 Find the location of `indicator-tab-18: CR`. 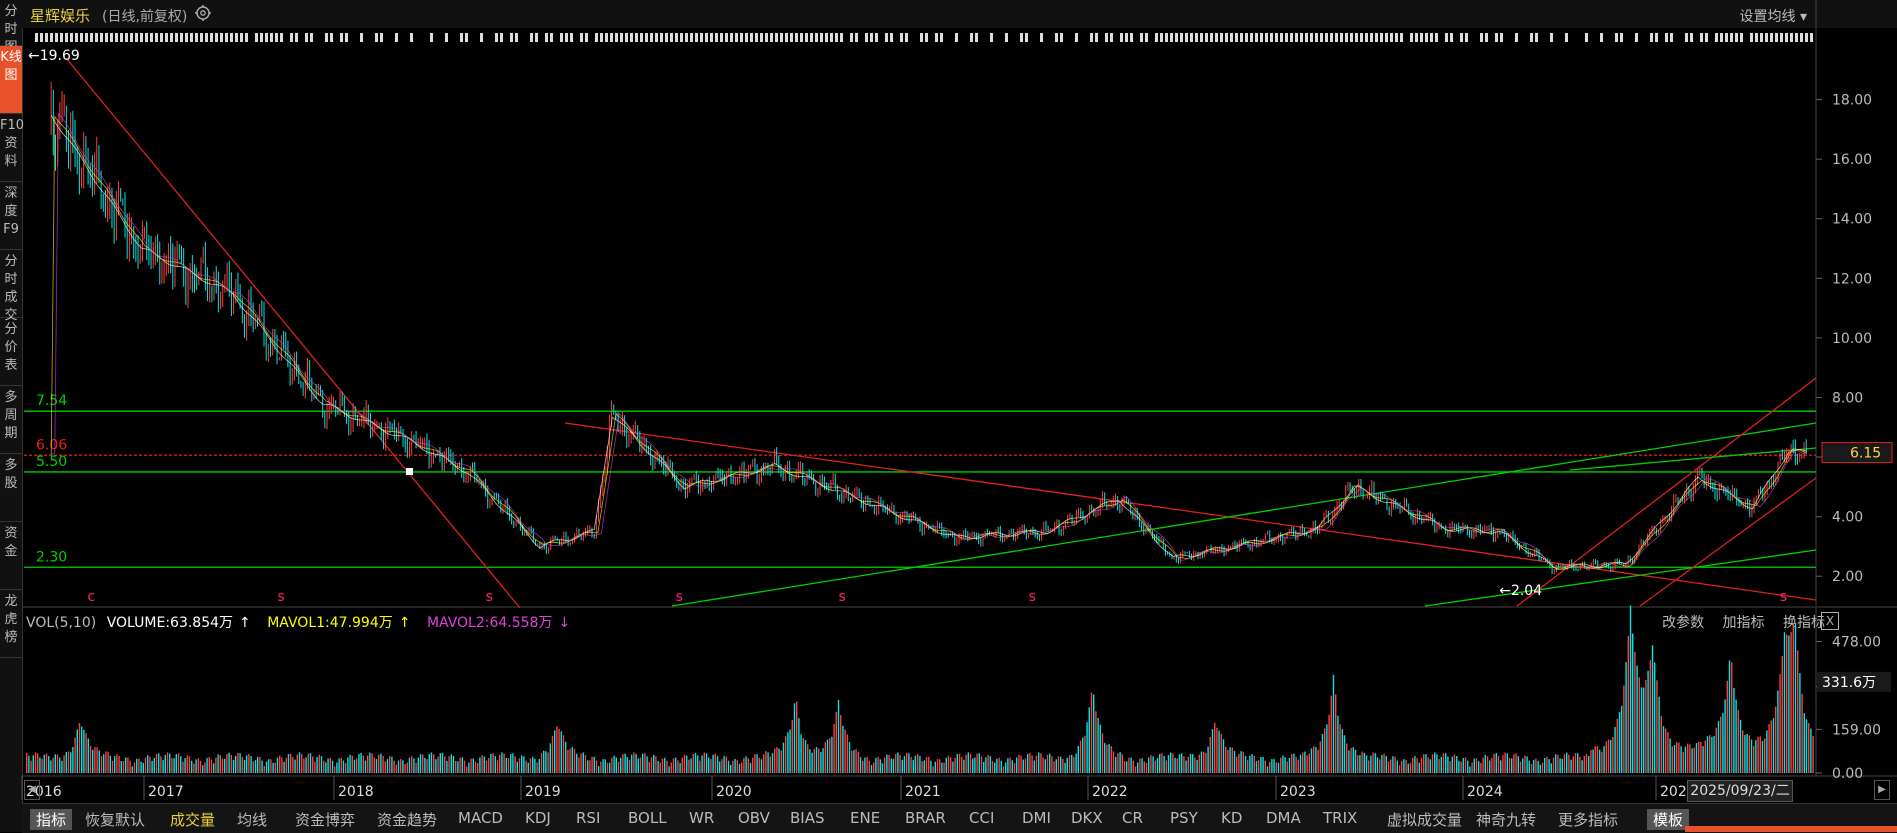

indicator-tab-18: CR is located at coordinates (1132, 818).